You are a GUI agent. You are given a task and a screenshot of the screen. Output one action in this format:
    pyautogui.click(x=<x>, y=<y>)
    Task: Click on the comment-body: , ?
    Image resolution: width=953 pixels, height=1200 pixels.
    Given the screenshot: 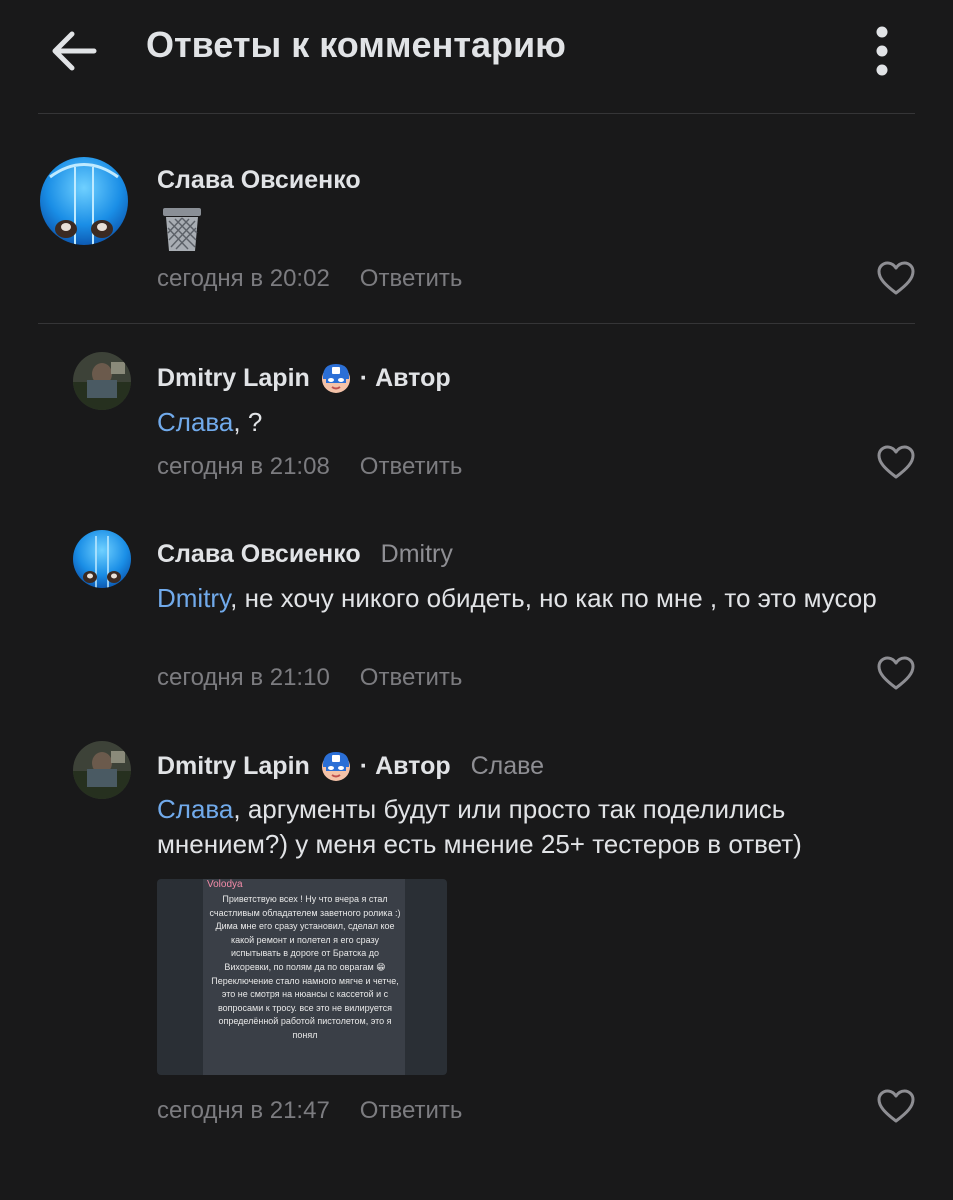 What is the action you would take?
    pyautogui.click(x=248, y=422)
    